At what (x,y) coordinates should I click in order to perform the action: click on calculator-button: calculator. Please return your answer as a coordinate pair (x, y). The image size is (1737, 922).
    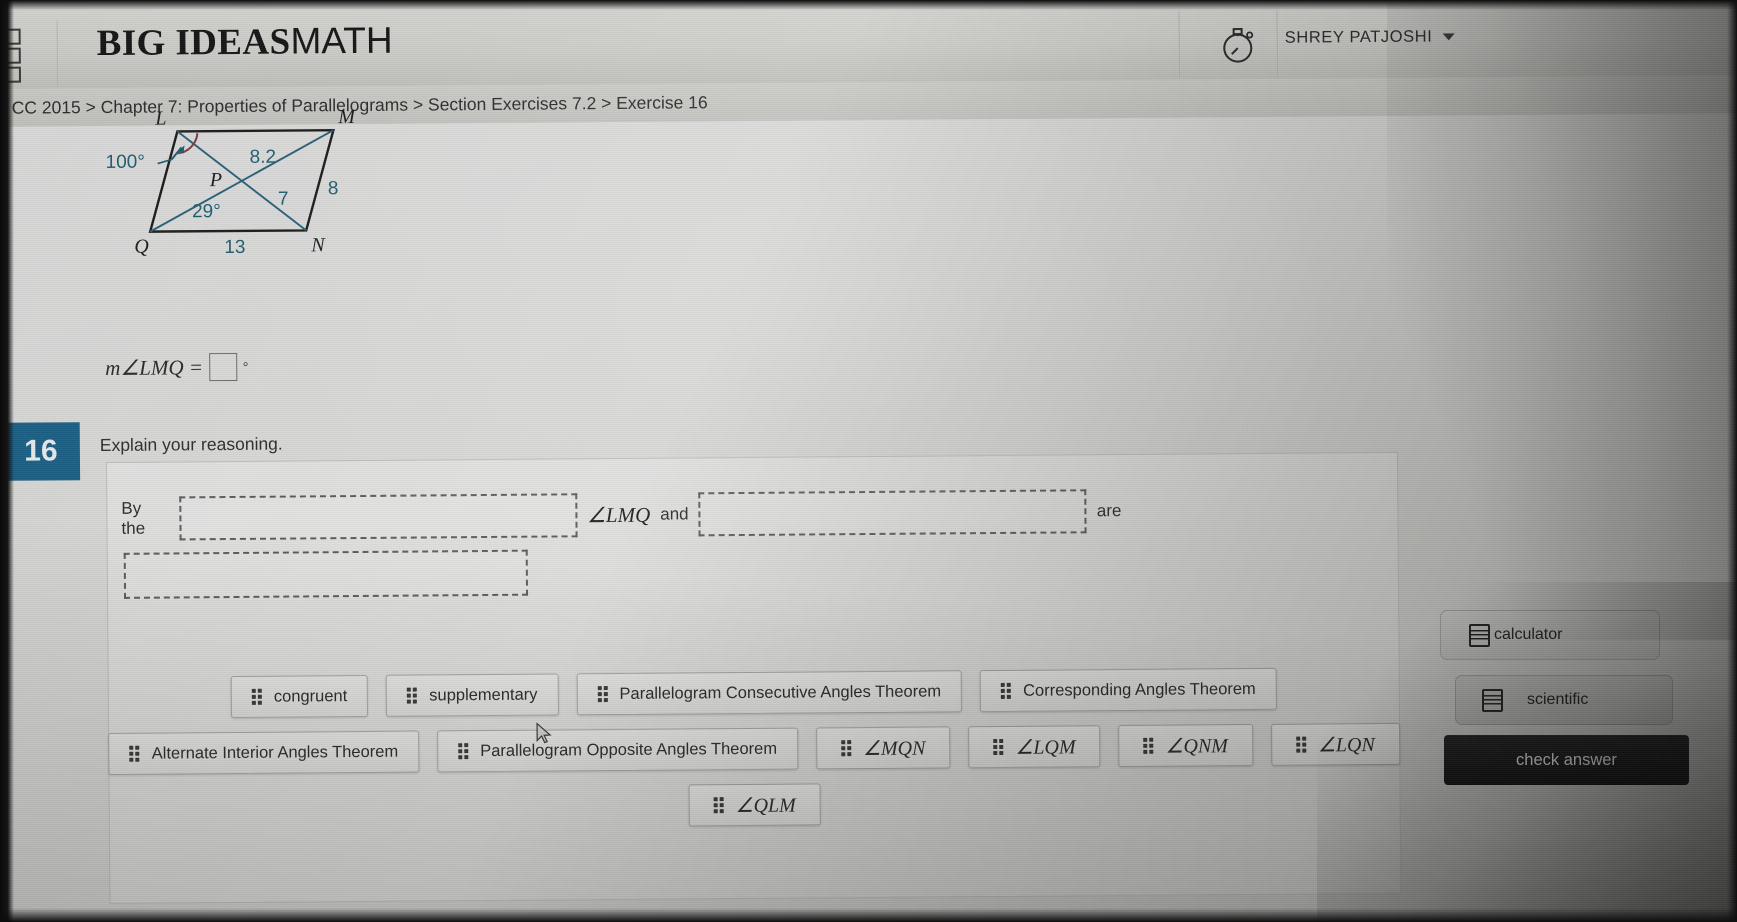
    Looking at the image, I should click on (1550, 635).